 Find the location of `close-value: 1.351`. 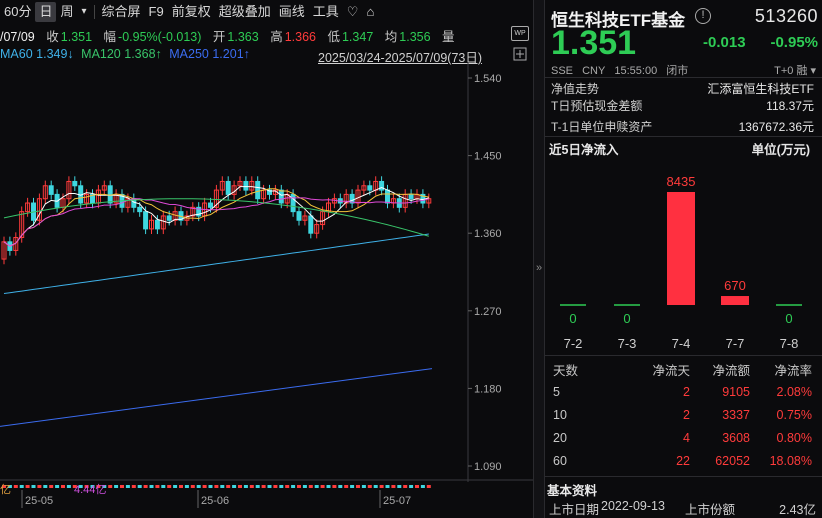

close-value: 1.351 is located at coordinates (76, 37).